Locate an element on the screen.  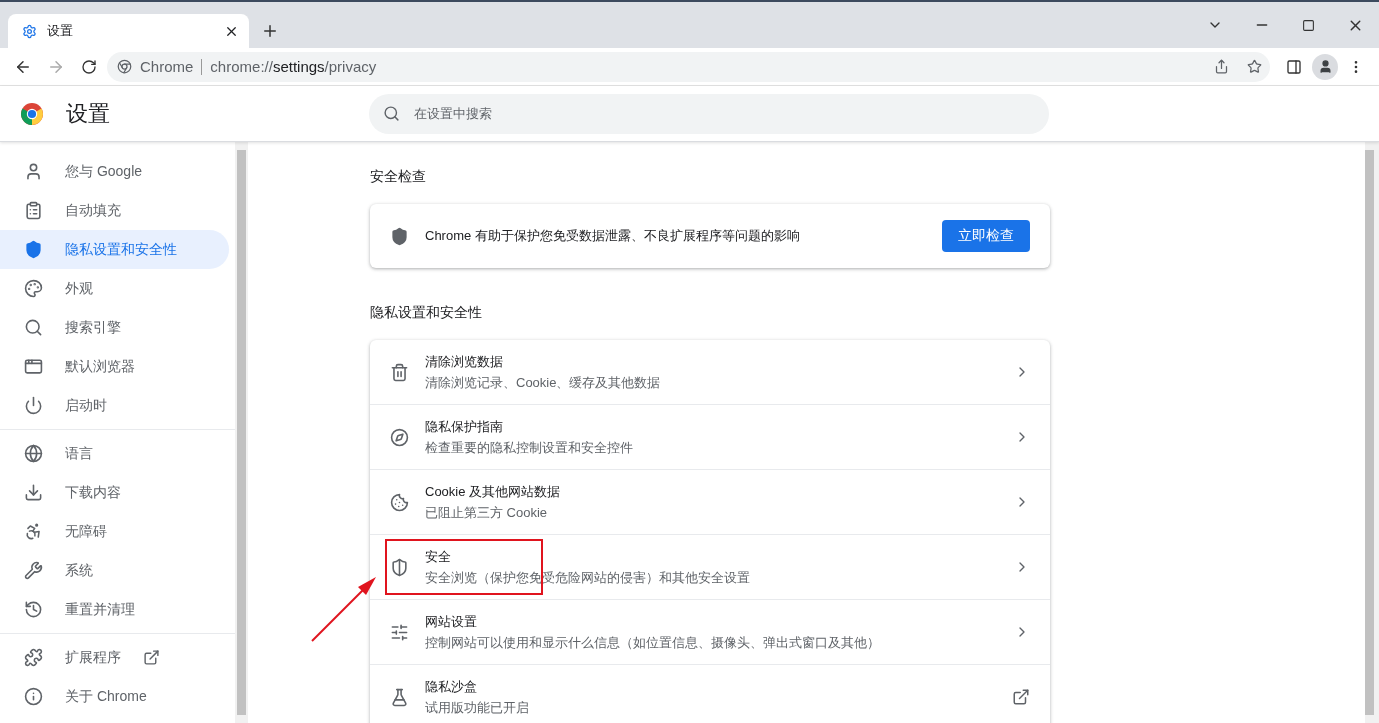
settings-row: 安全 安全浏览（保护您免受危险网站的侵害）和其他安全设置 is located at coordinates (710, 566).